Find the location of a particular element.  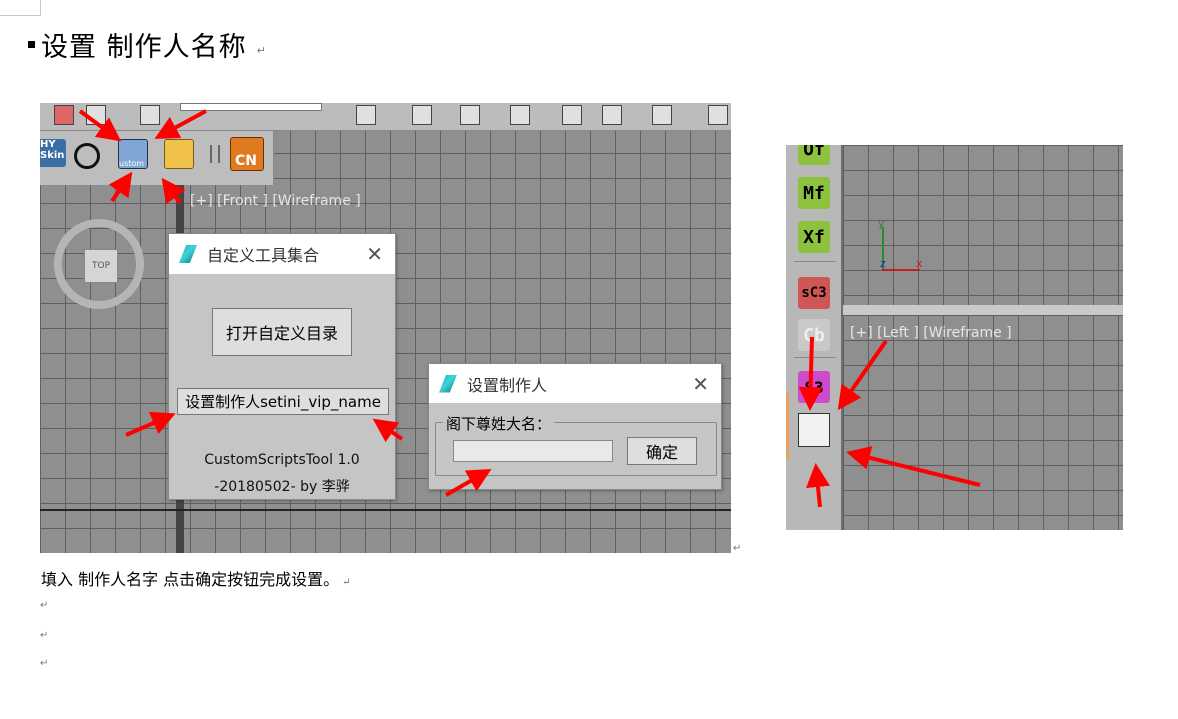

dialog-title: 自定义工具集合 is located at coordinates (263, 255).